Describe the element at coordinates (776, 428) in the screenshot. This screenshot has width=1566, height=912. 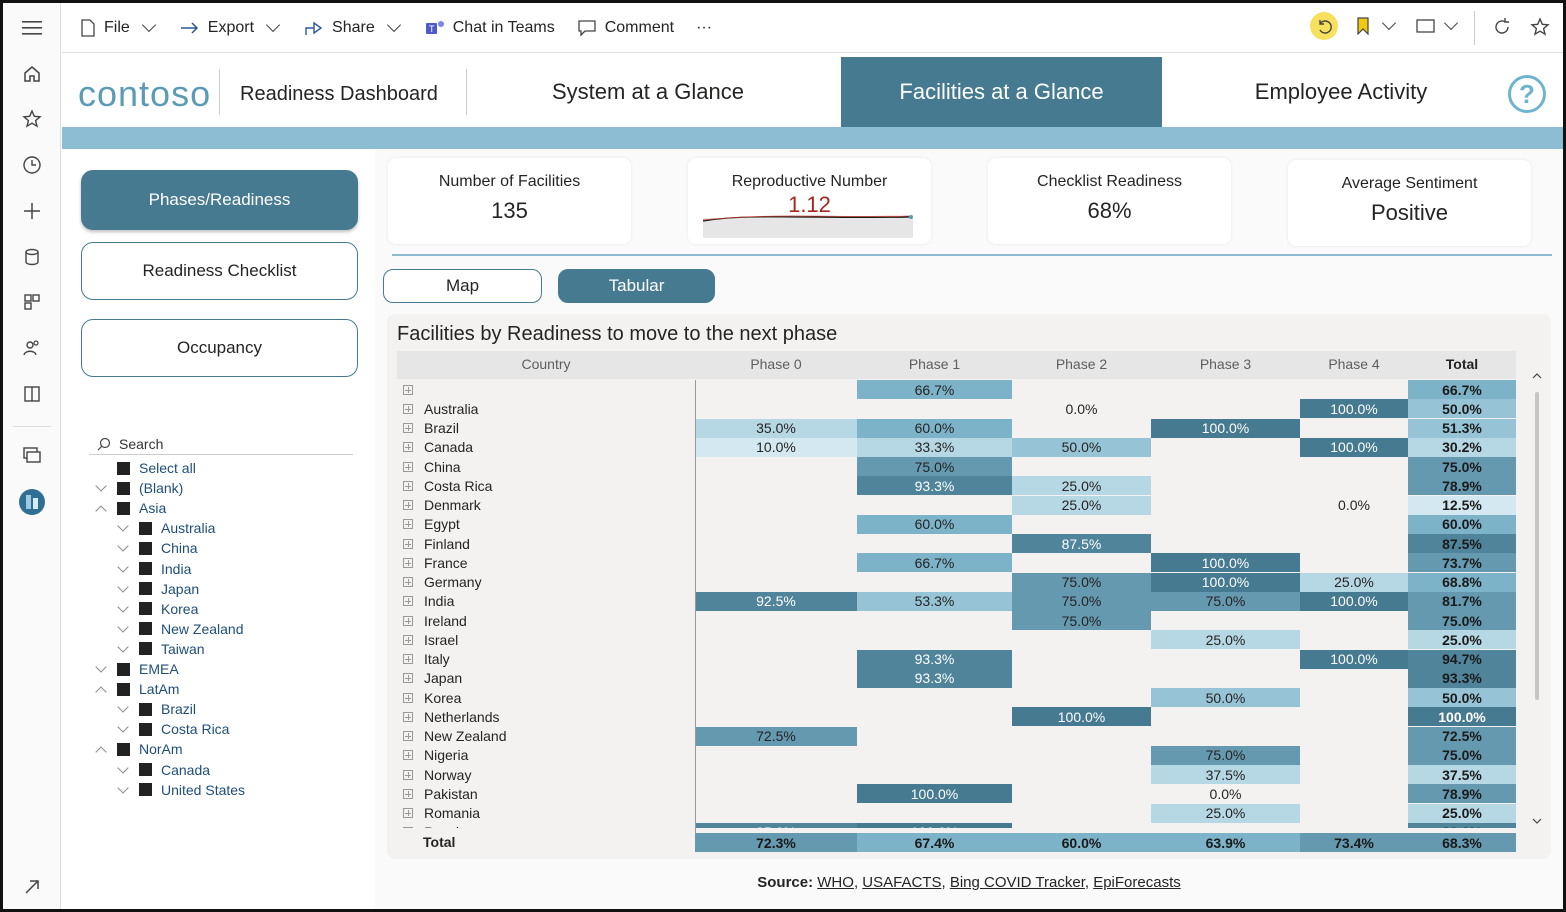
I see `phase-cell: 35.0%` at that location.